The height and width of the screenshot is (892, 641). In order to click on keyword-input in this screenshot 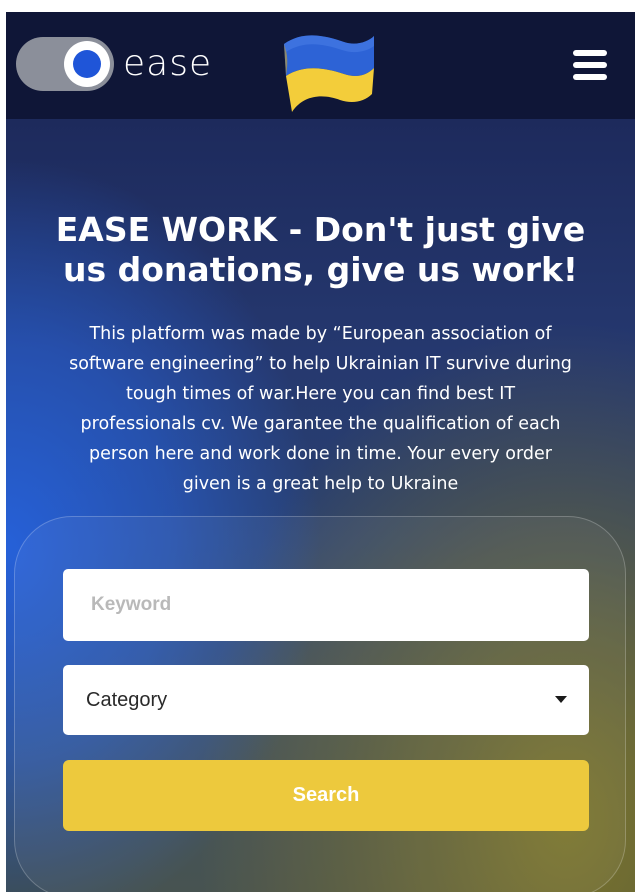, I will do `click(326, 605)`.